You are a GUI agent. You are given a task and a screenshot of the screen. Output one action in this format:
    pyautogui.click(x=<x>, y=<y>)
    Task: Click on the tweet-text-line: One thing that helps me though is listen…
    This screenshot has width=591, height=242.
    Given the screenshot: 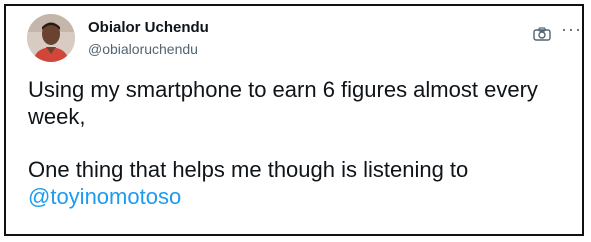 What is the action you would take?
    pyautogui.click(x=248, y=169)
    